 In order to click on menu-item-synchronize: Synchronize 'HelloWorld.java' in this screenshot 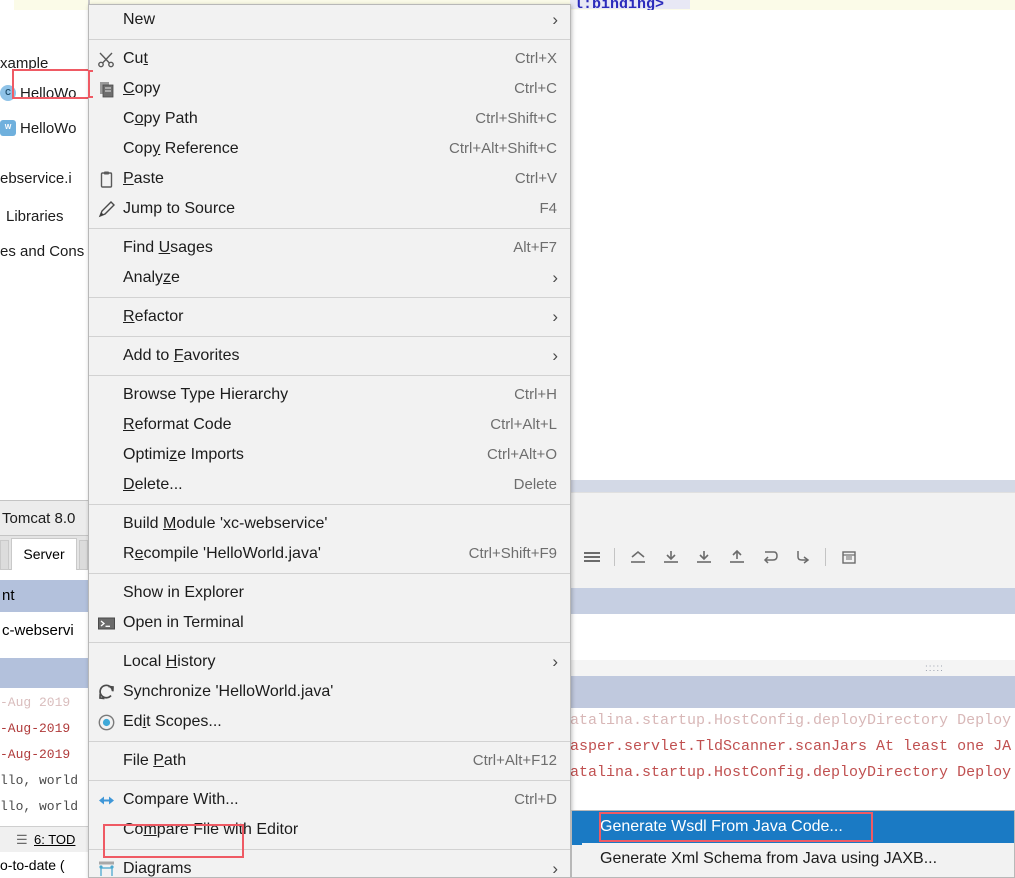, I will do `click(329, 692)`.